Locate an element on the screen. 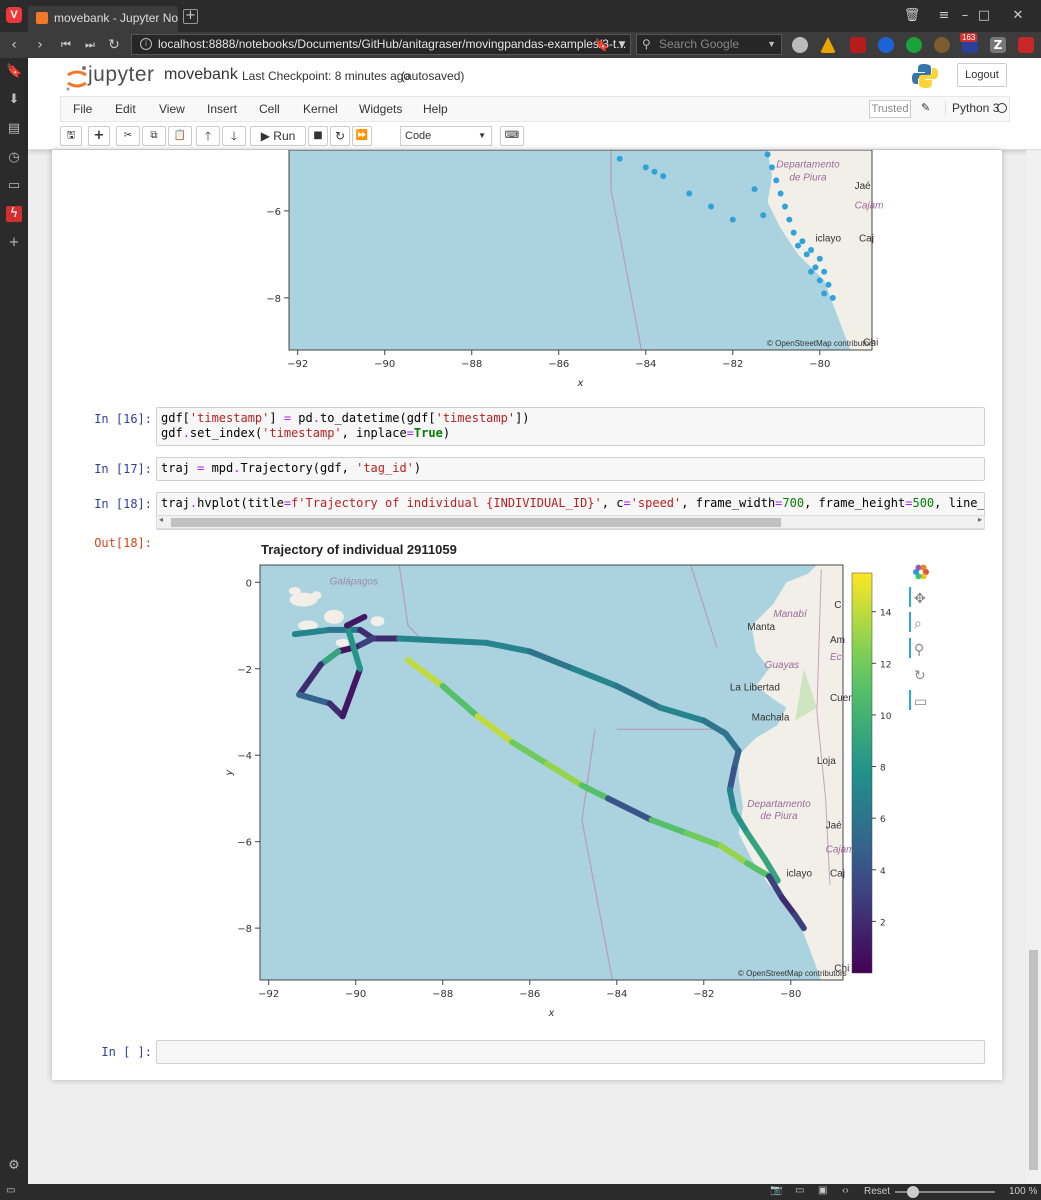 The image size is (1041, 1200). settings-gear-icon: ⚙ is located at coordinates (14, 1166).